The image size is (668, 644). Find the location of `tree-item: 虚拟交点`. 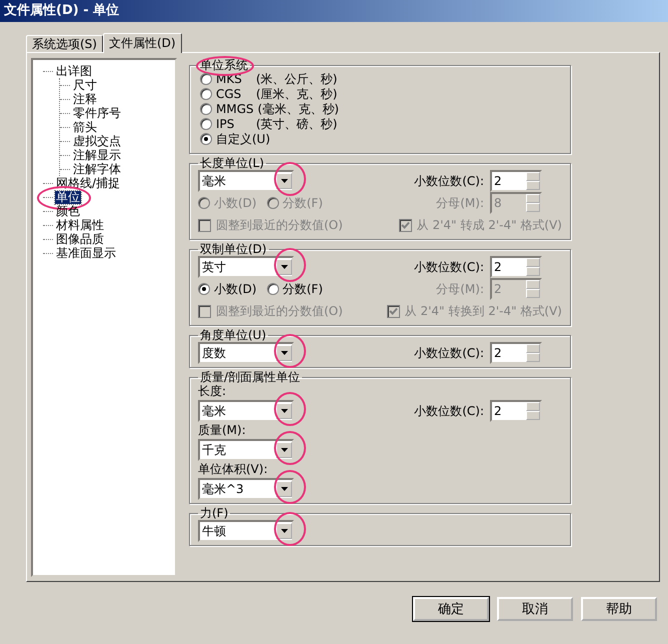

tree-item: 虚拟交点 is located at coordinates (97, 141).